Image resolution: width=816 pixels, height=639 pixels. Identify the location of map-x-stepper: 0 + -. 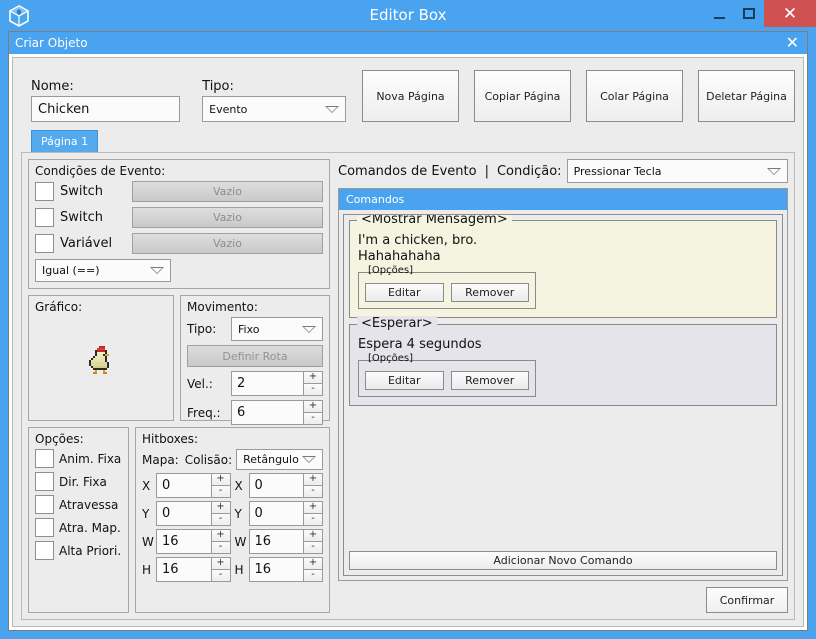
(193, 485).